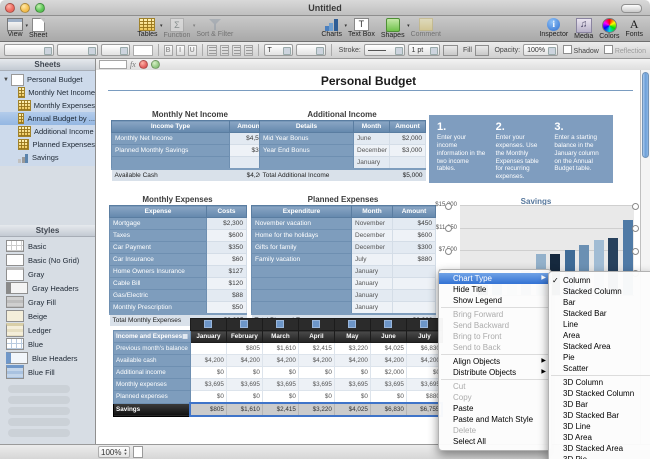 The height and width of the screenshot is (459, 650). What do you see at coordinates (152, 348) in the screenshot?
I see `row-label-cell: Previous month's balance` at bounding box center [152, 348].